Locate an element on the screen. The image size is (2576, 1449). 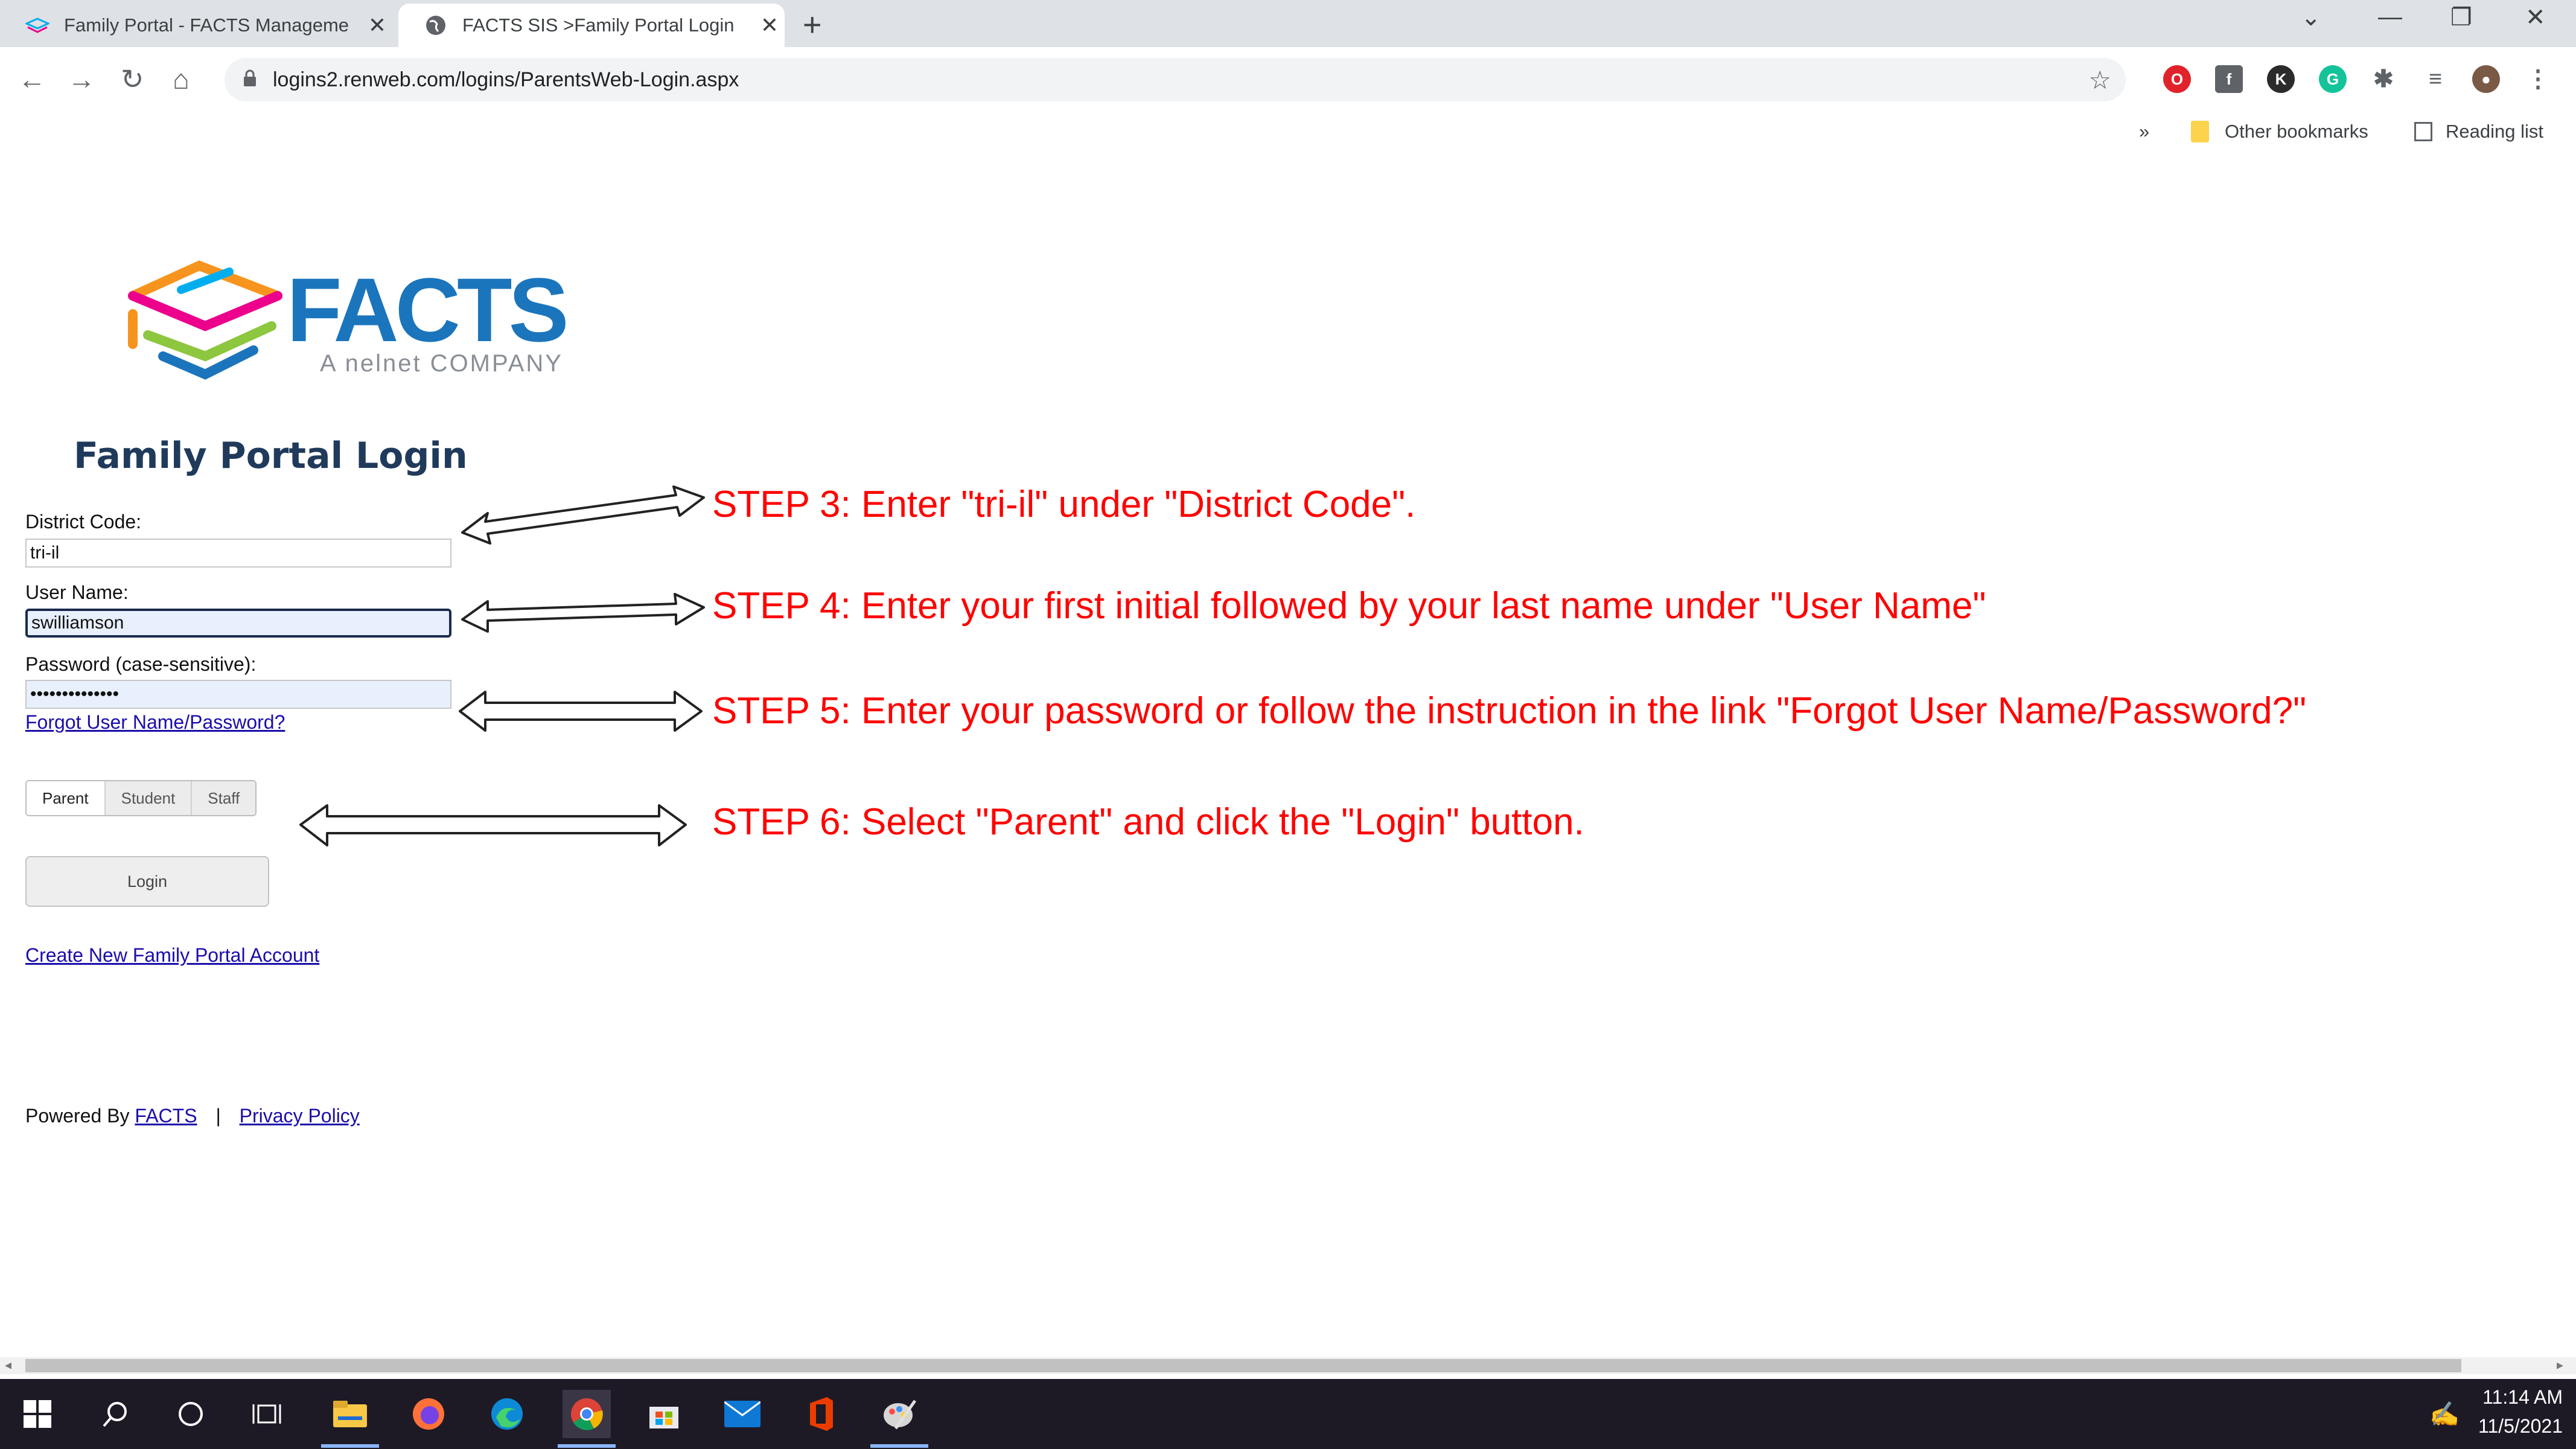
step5-arrow-icon is located at coordinates (581, 711).